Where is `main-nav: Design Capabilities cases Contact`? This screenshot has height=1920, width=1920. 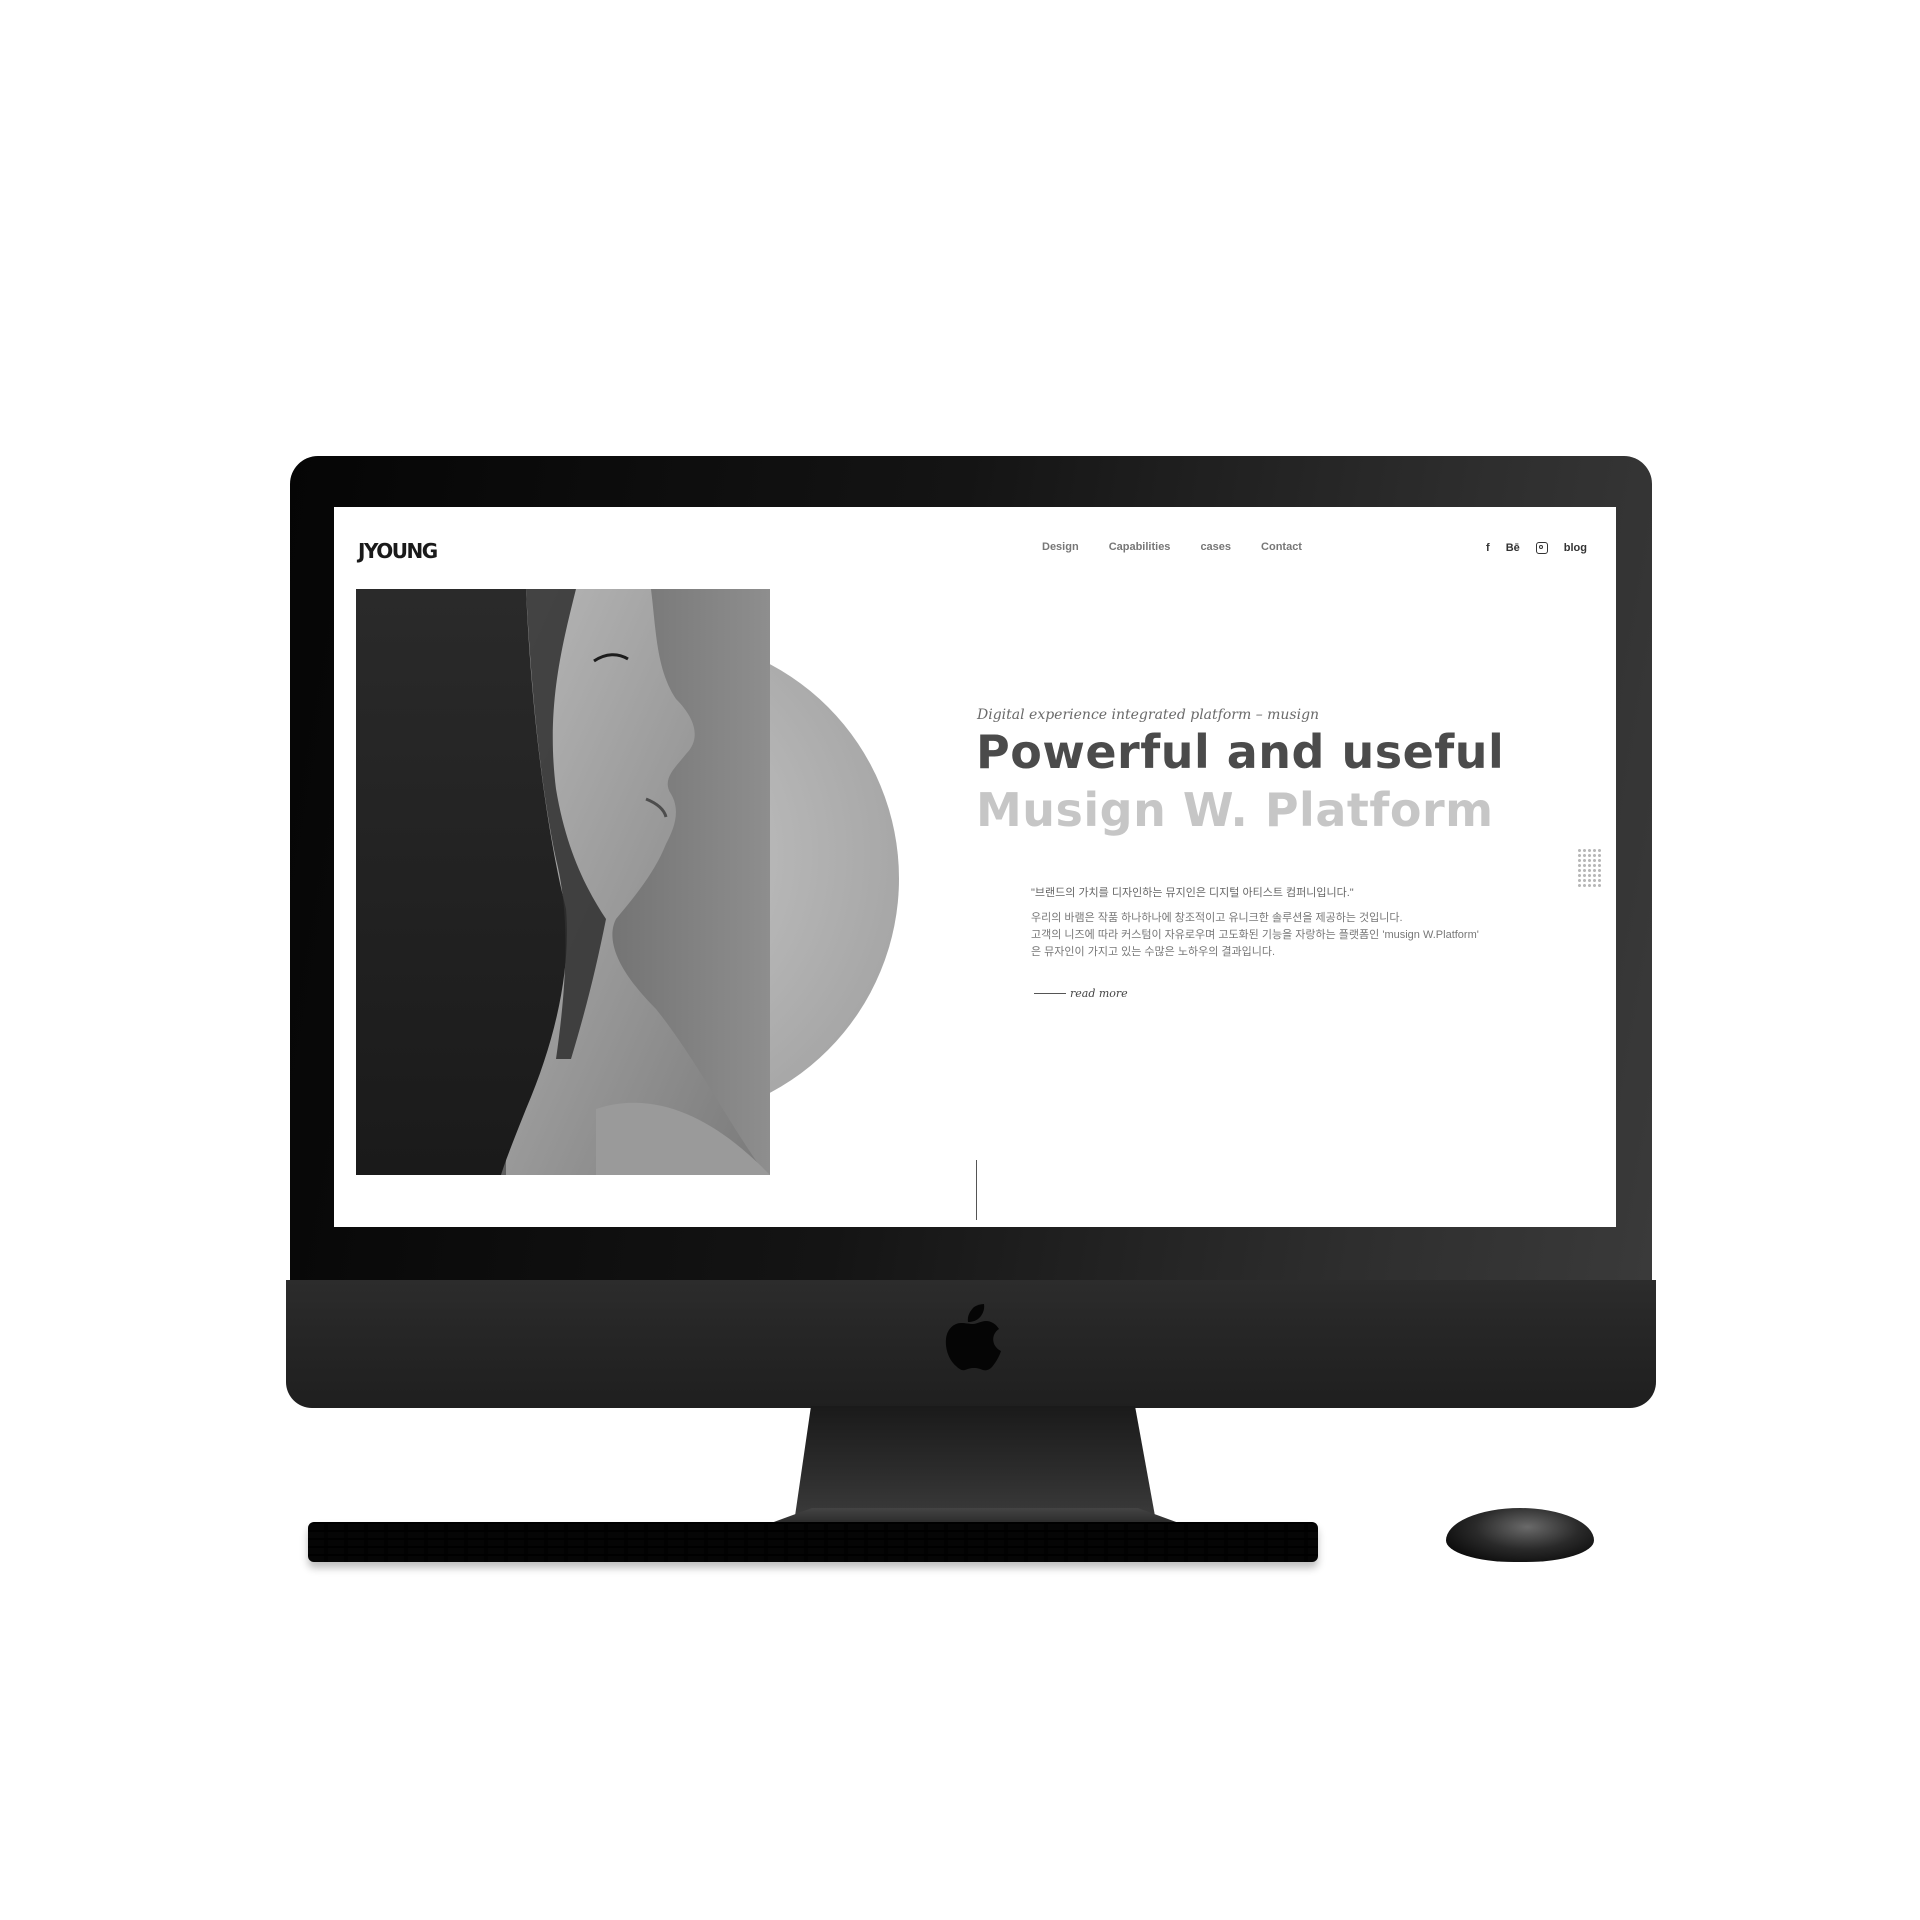
main-nav: Design Capabilities cases Contact is located at coordinates (1187, 547).